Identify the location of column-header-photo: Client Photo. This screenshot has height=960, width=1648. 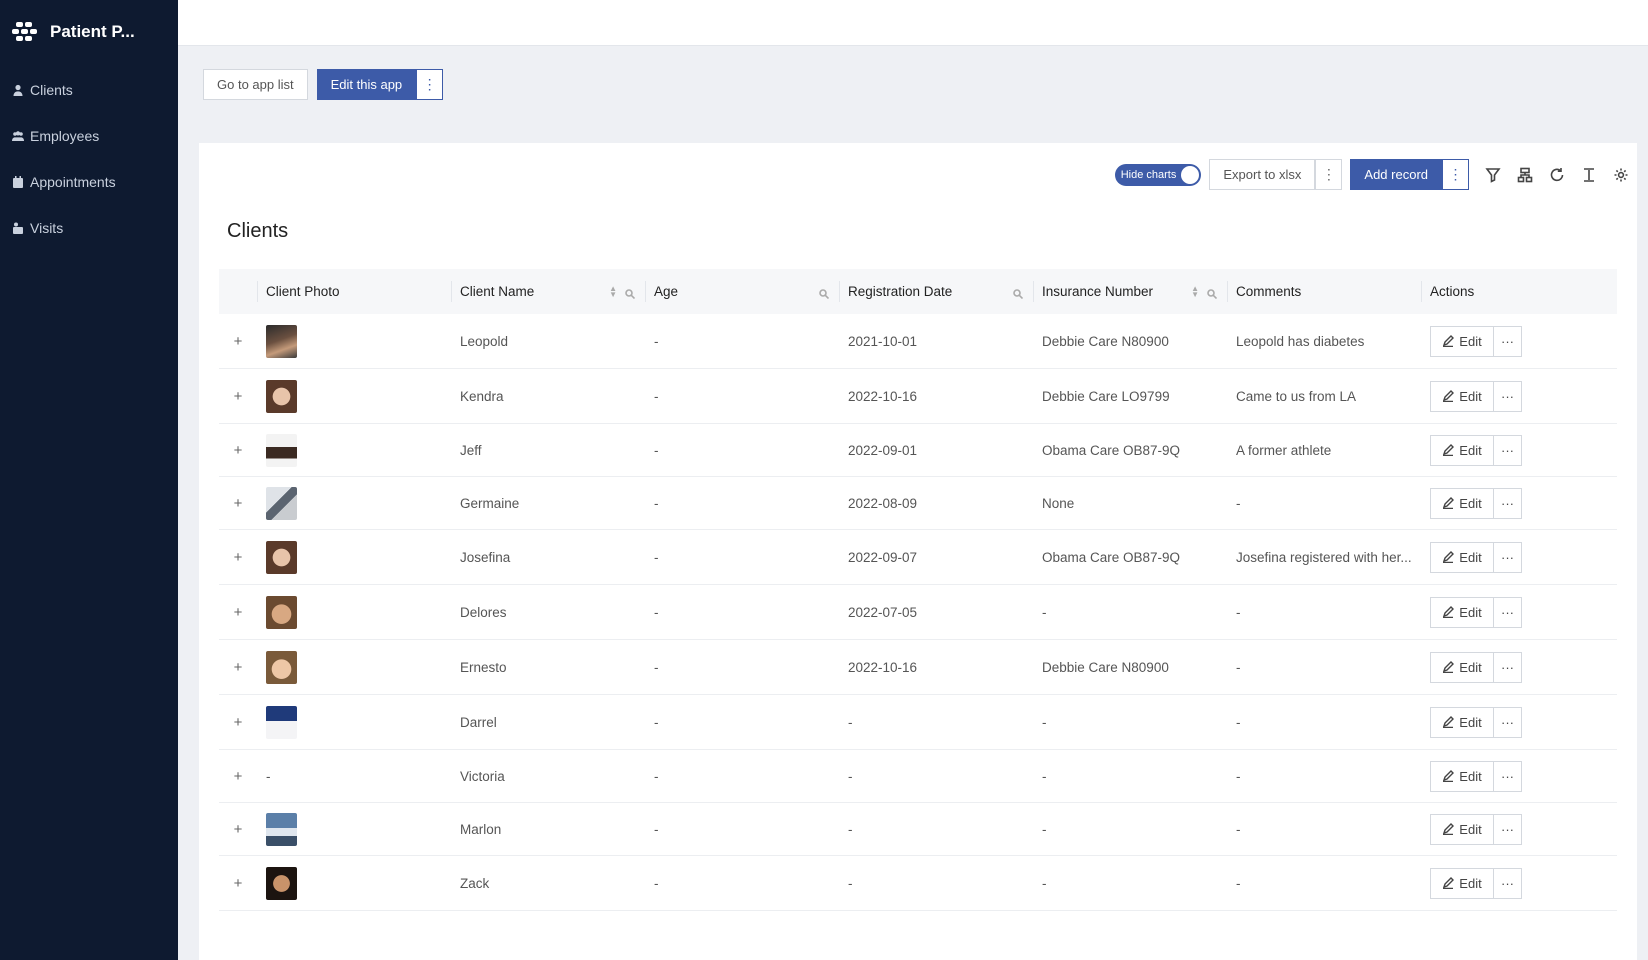
(354, 291).